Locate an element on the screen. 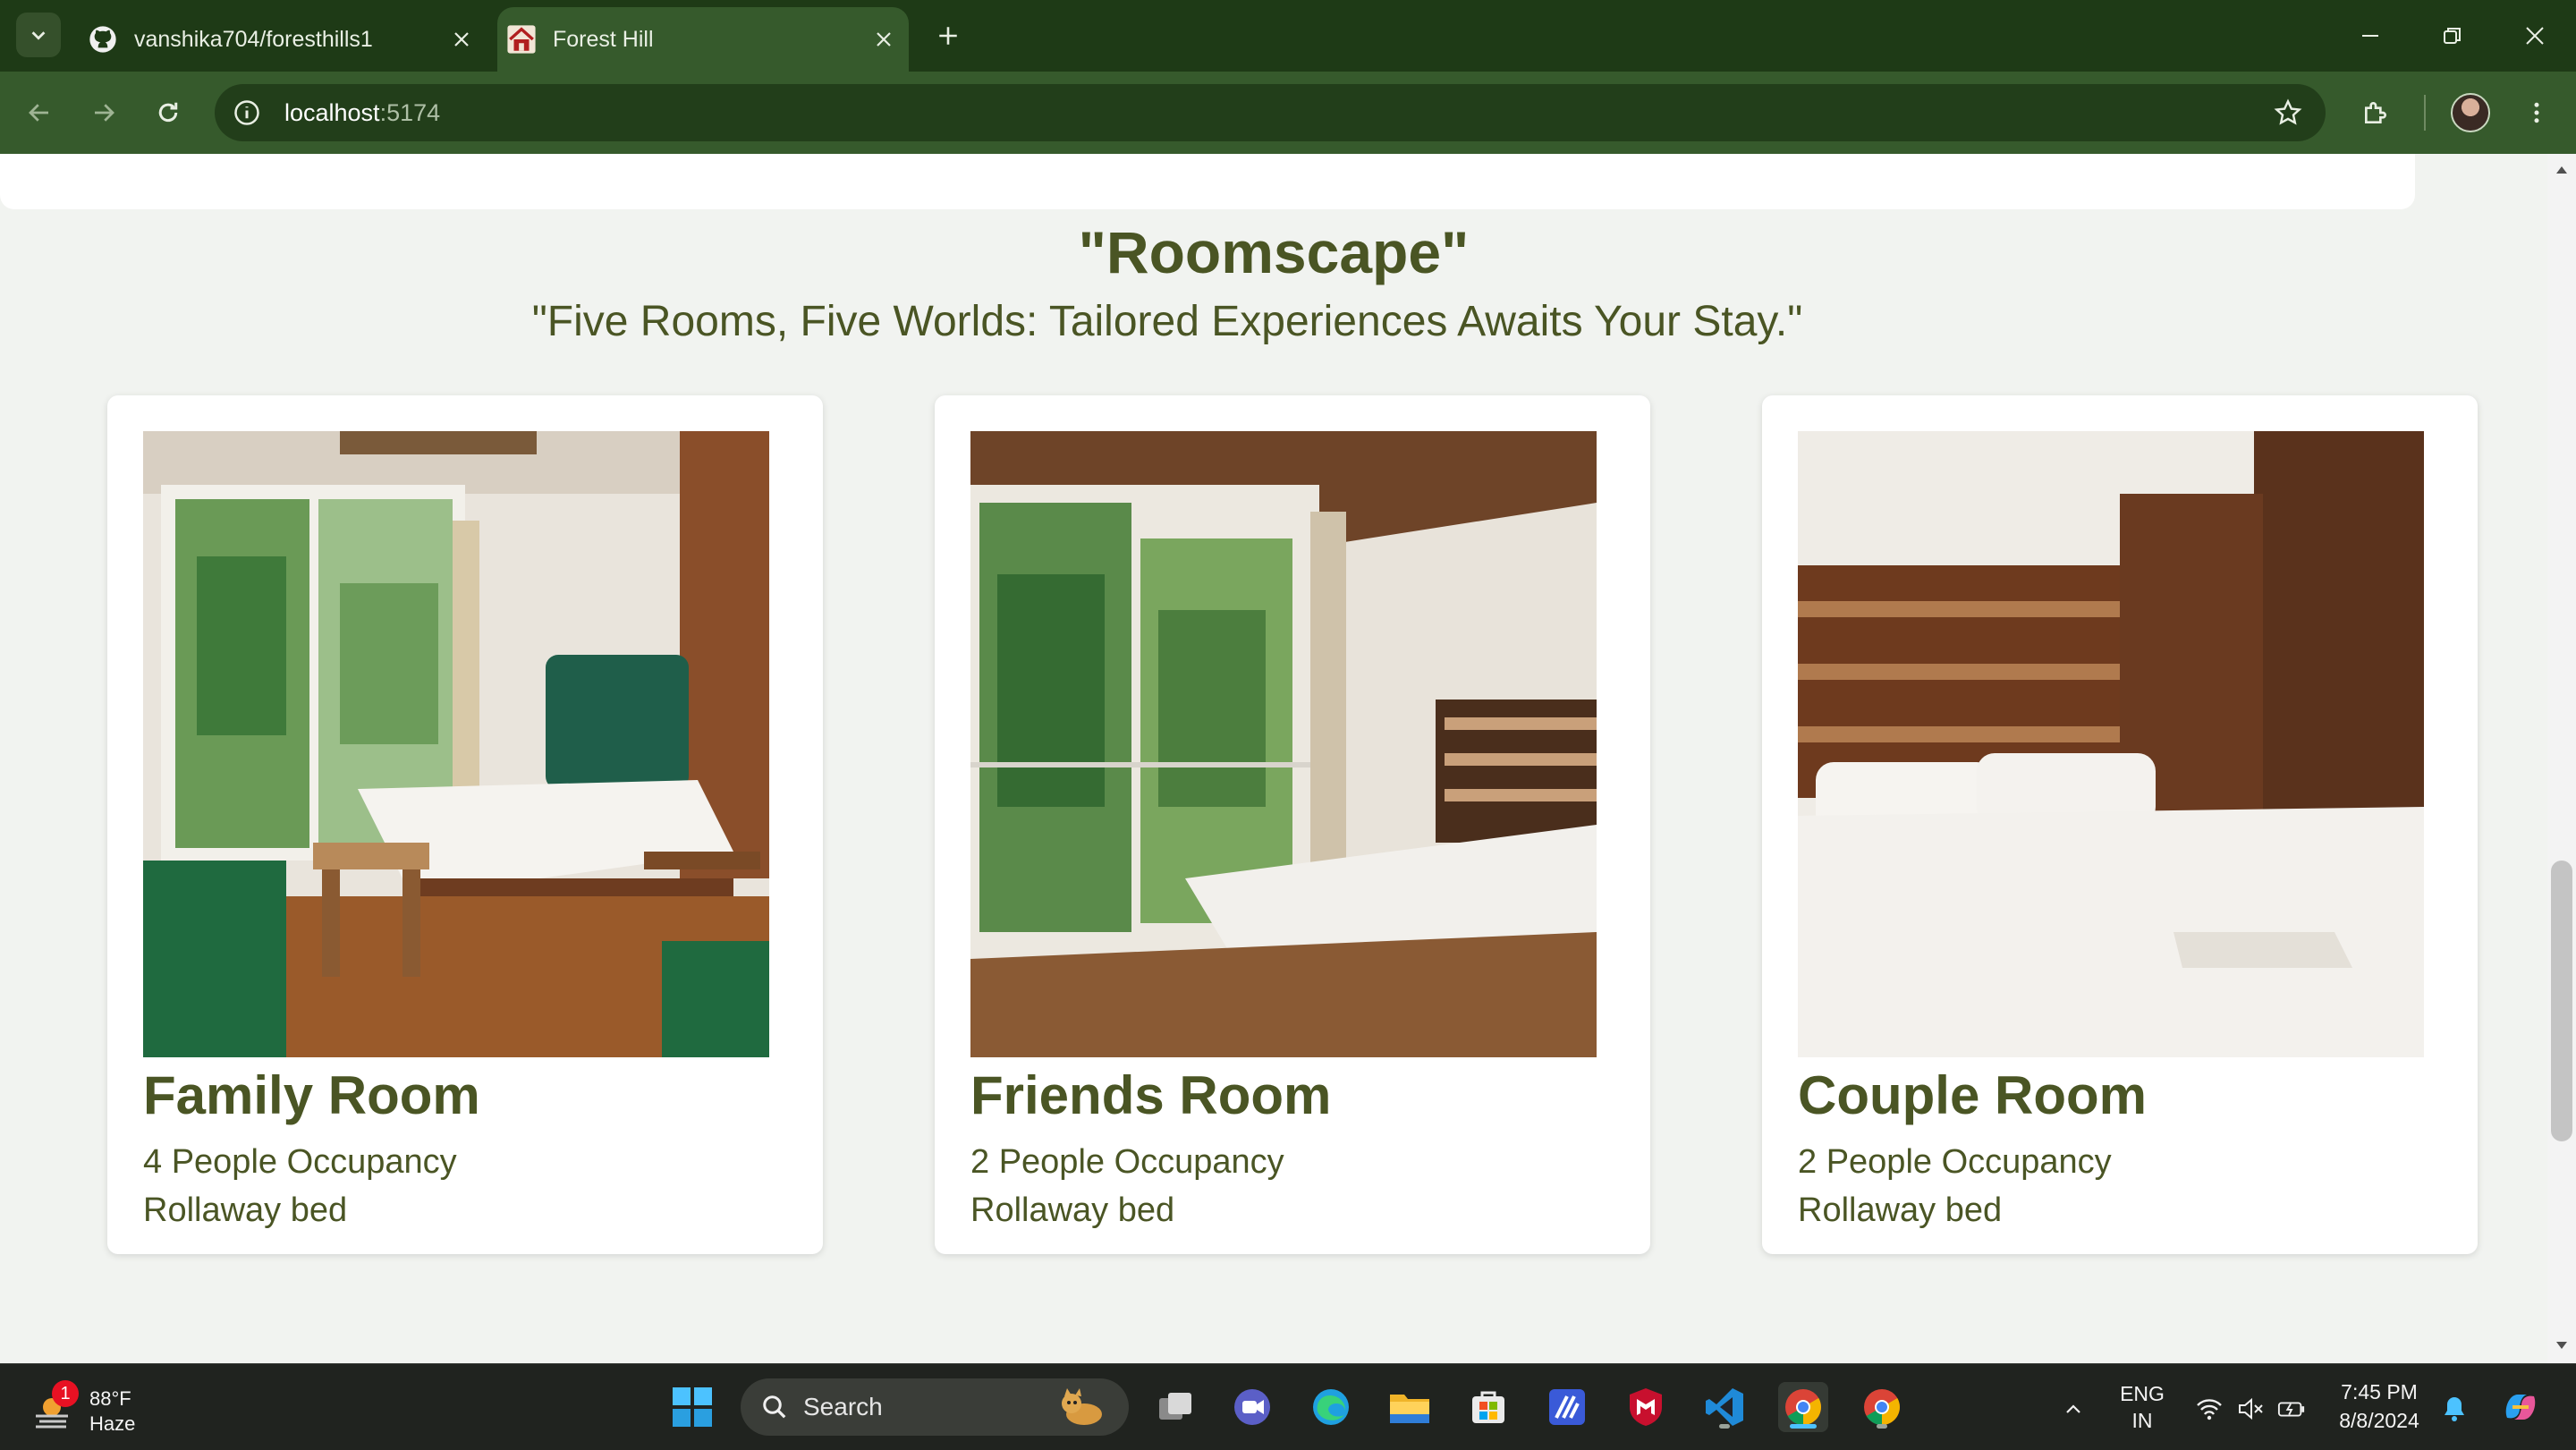 This screenshot has width=2576, height=1450. volume-muted-icon is located at coordinates (2250, 1409).